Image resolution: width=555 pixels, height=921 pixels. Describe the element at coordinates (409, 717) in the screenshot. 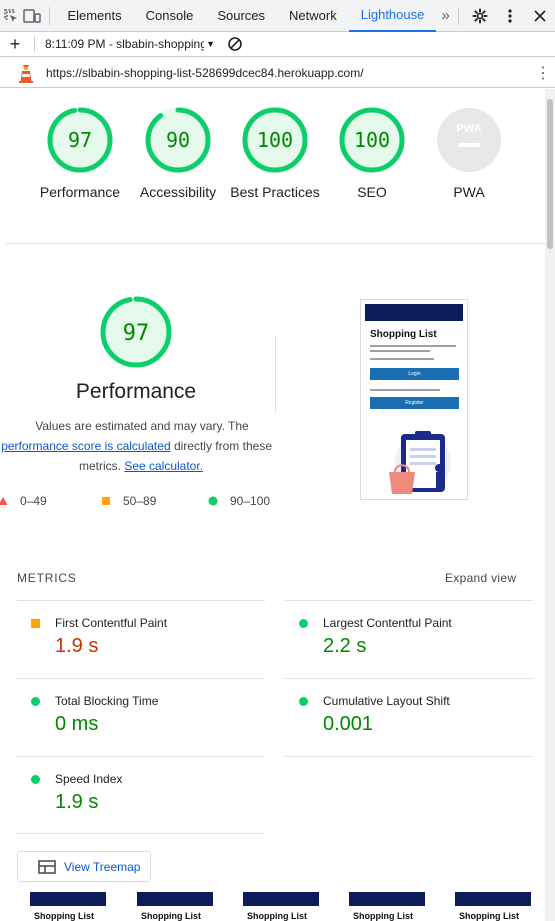

I see `metric-cls: Cumulative Layout Shift 0.001` at that location.